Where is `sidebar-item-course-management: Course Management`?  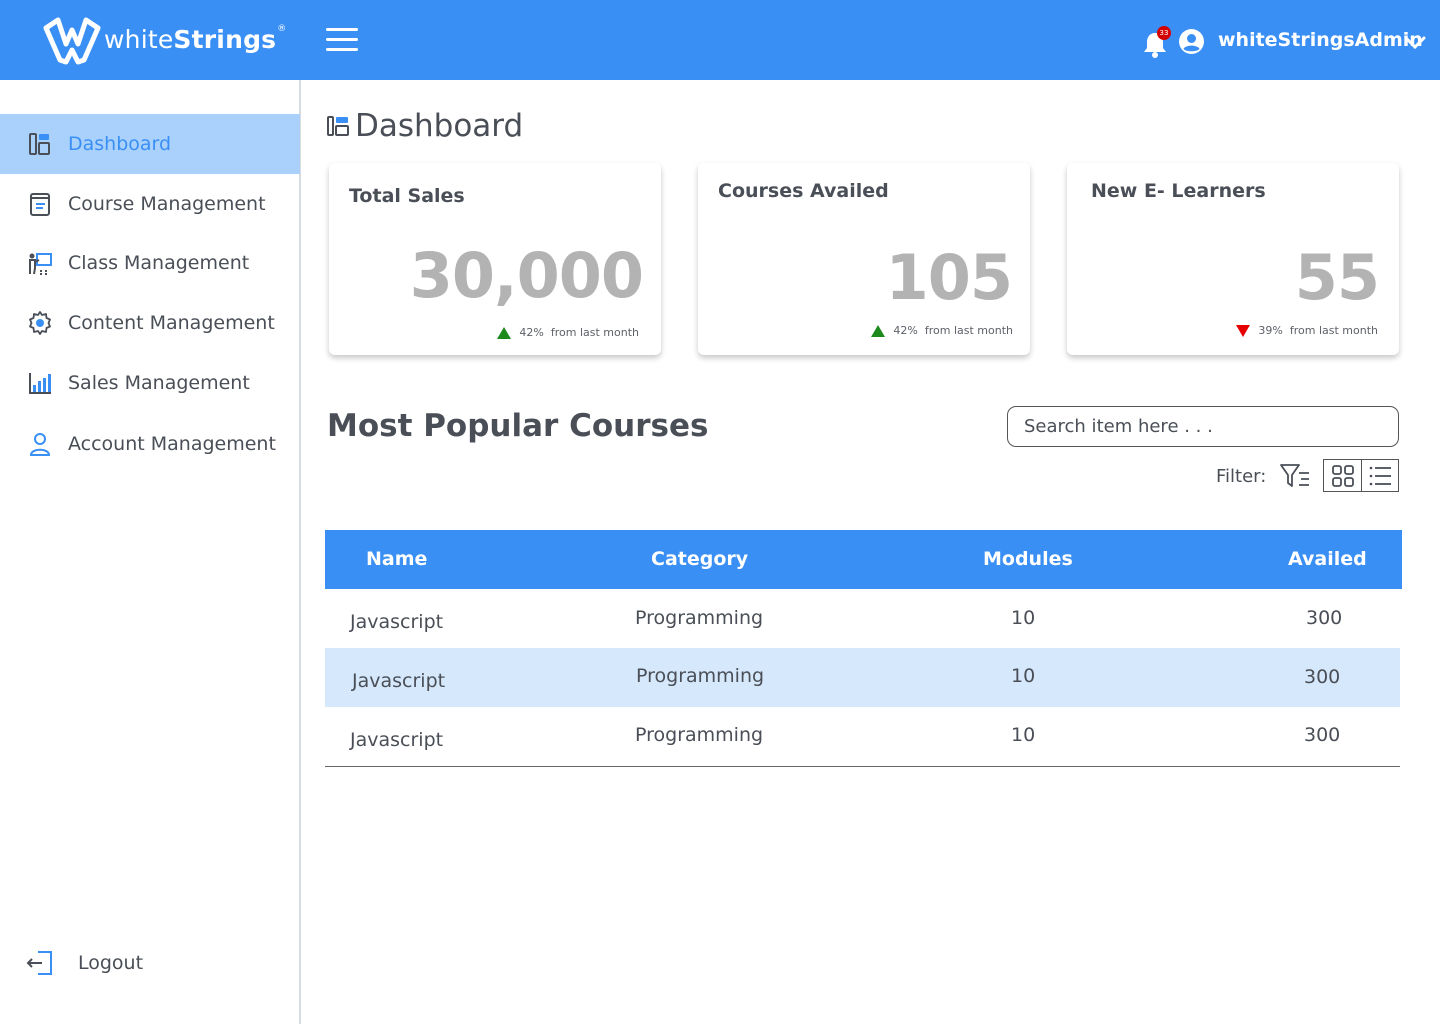 sidebar-item-course-management: Course Management is located at coordinates (150, 204).